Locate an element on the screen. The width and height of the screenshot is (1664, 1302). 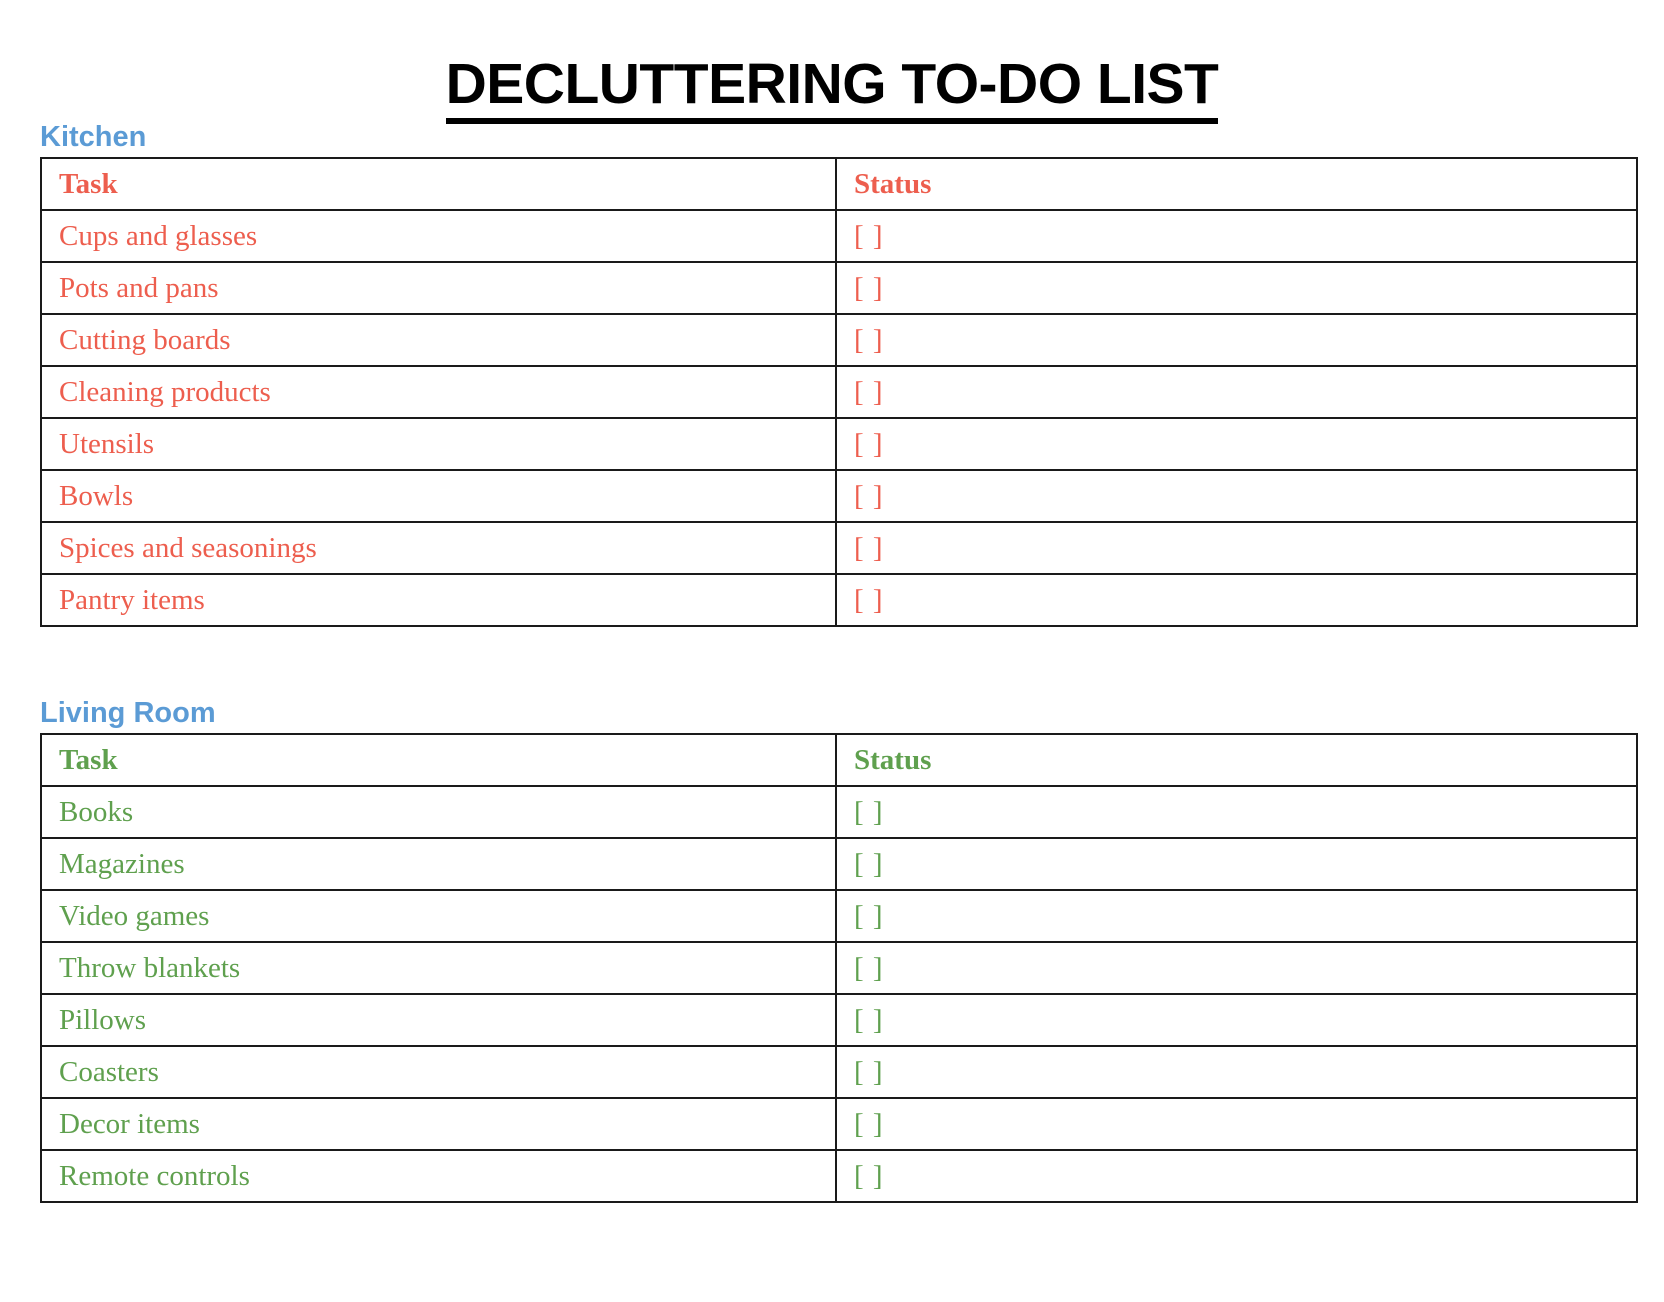
living-room-table-header: Task Status is located at coordinates (839, 760).